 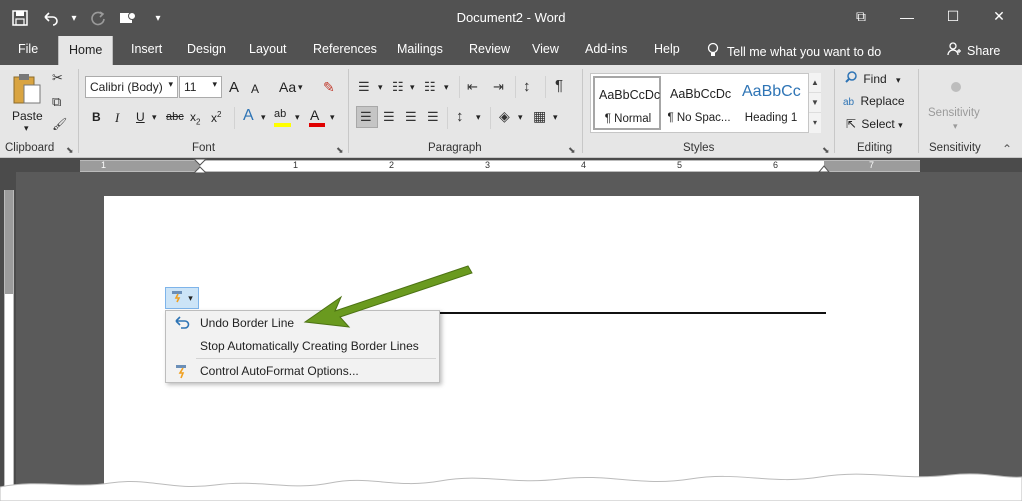 What do you see at coordinates (57, 78) in the screenshot?
I see `cut-icon: ✂` at bounding box center [57, 78].